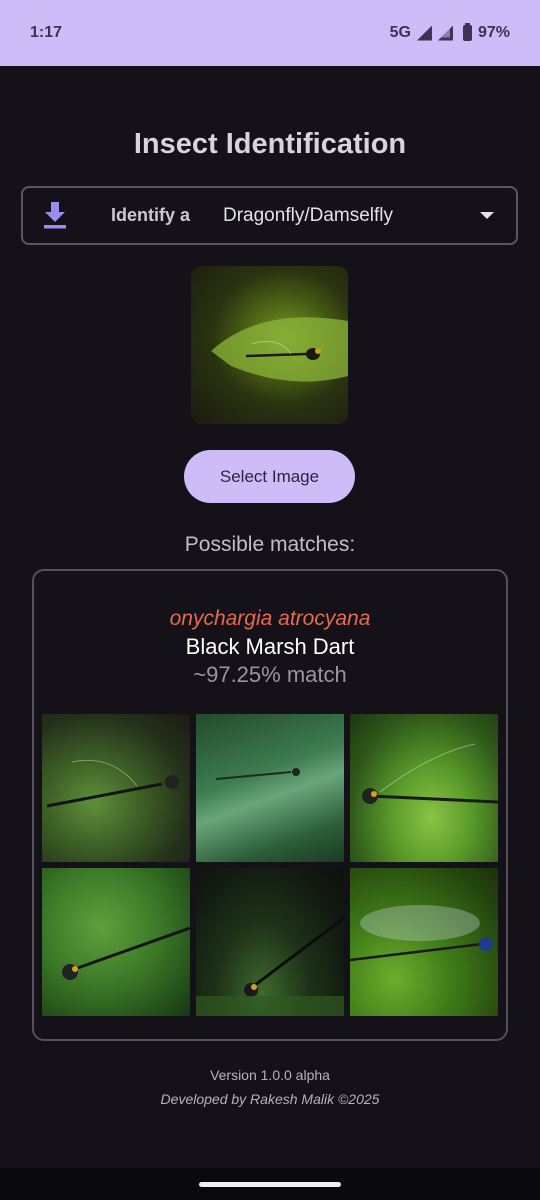 This screenshot has height=1200, width=540. Describe the element at coordinates (55, 215) in the screenshot. I see `download-icon` at that location.